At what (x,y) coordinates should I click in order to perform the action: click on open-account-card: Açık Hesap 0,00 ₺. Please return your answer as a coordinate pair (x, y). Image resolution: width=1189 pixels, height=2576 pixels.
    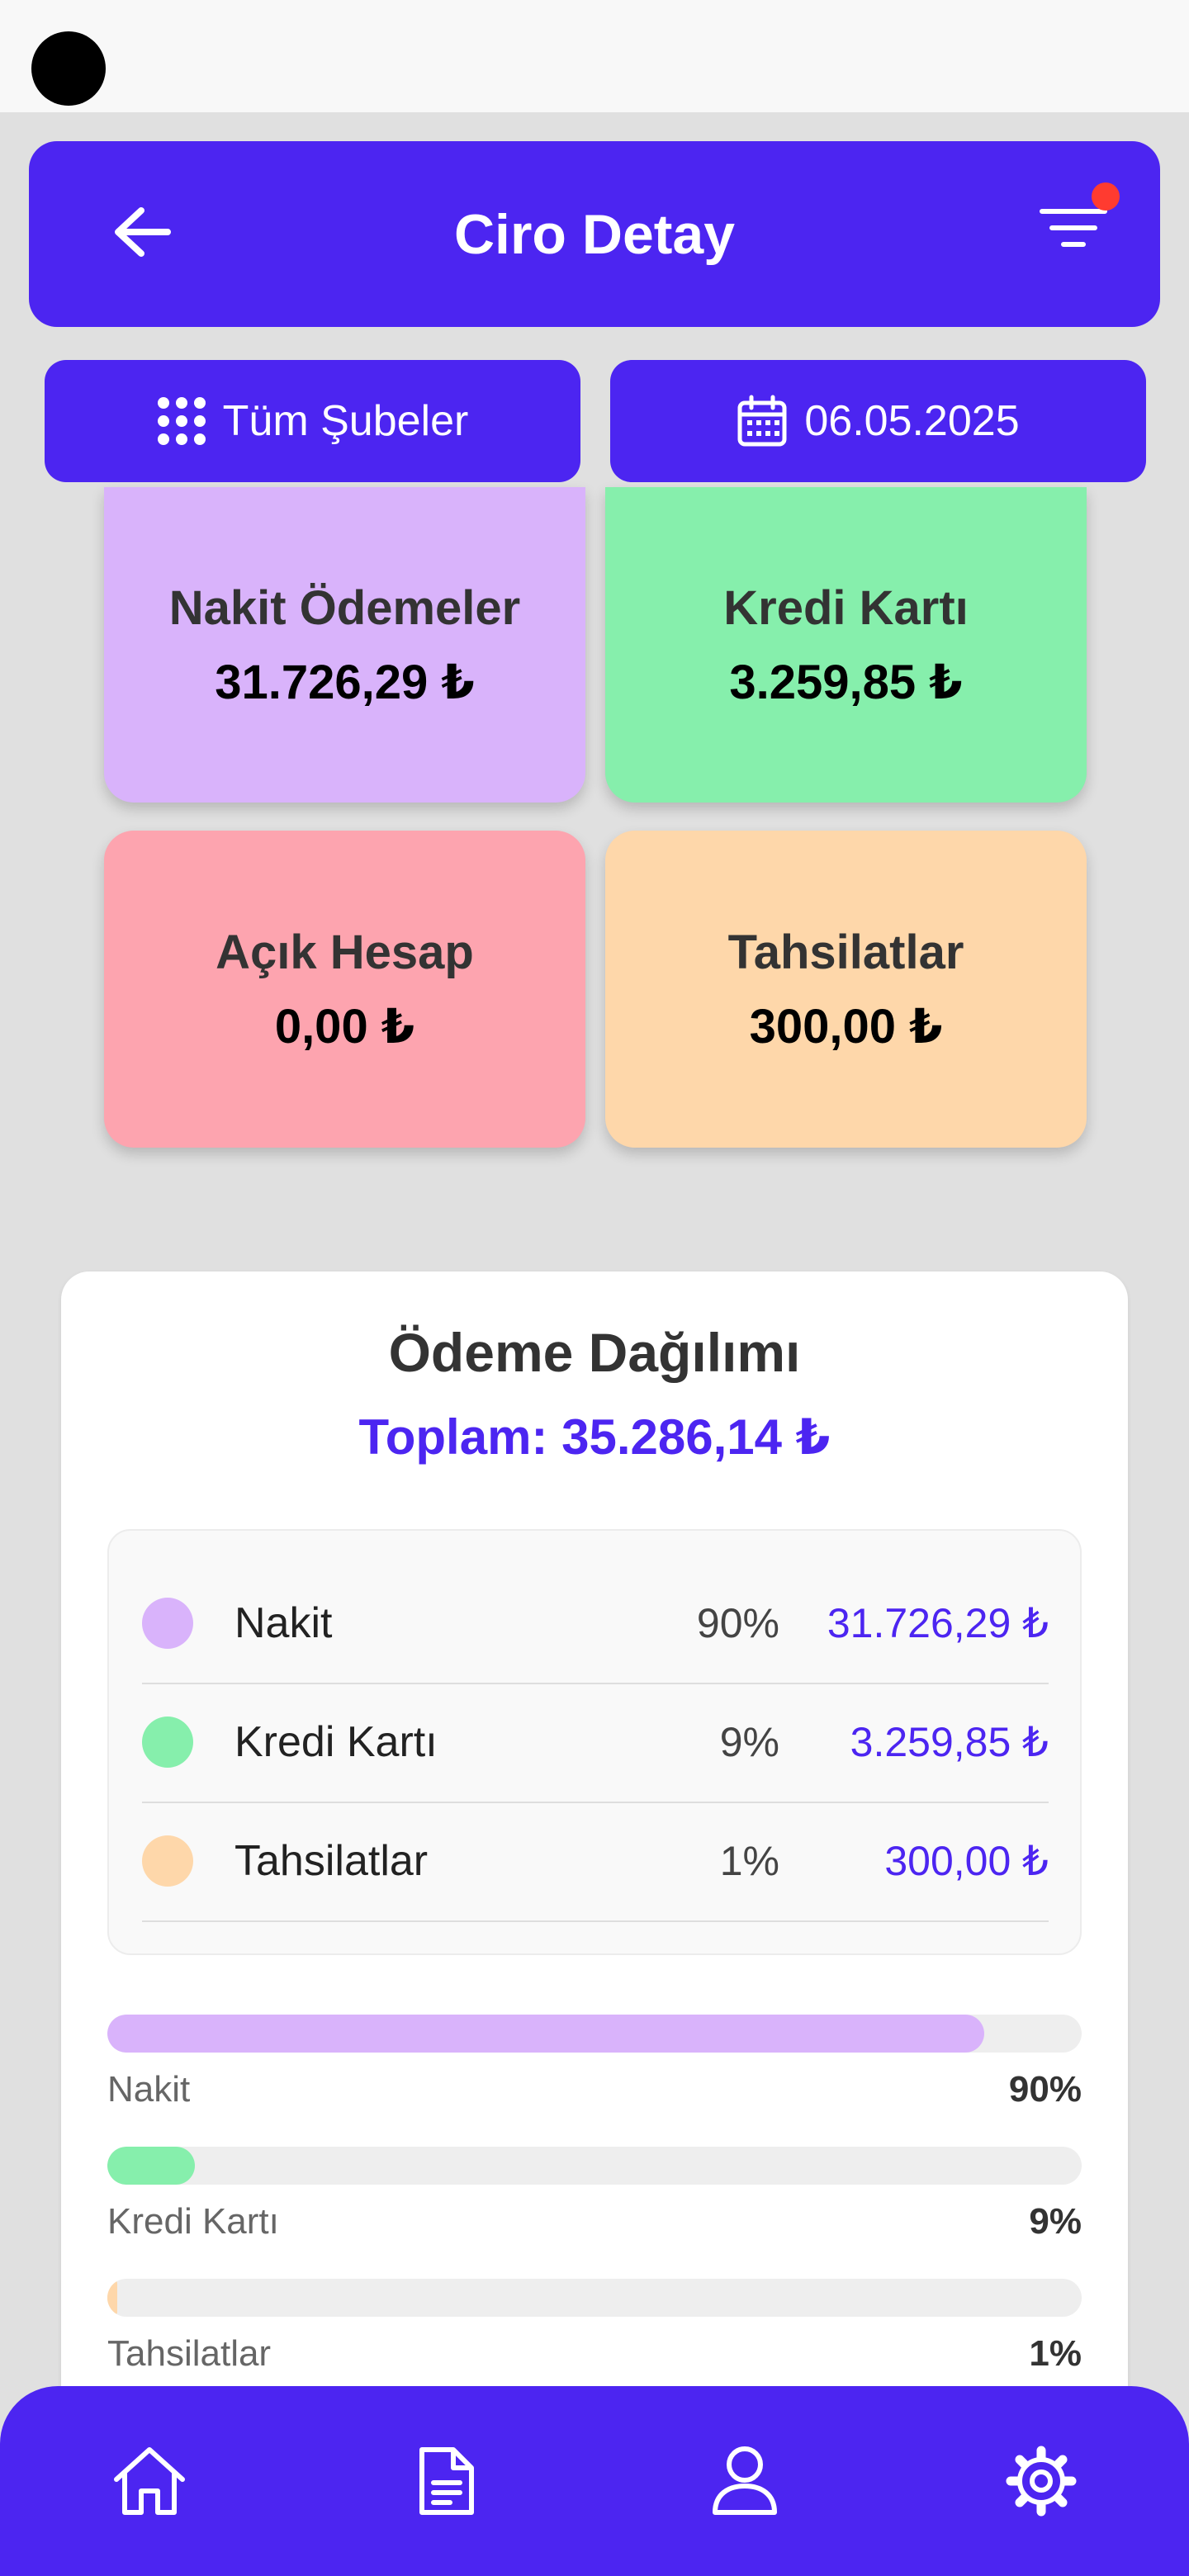
    Looking at the image, I should click on (344, 989).